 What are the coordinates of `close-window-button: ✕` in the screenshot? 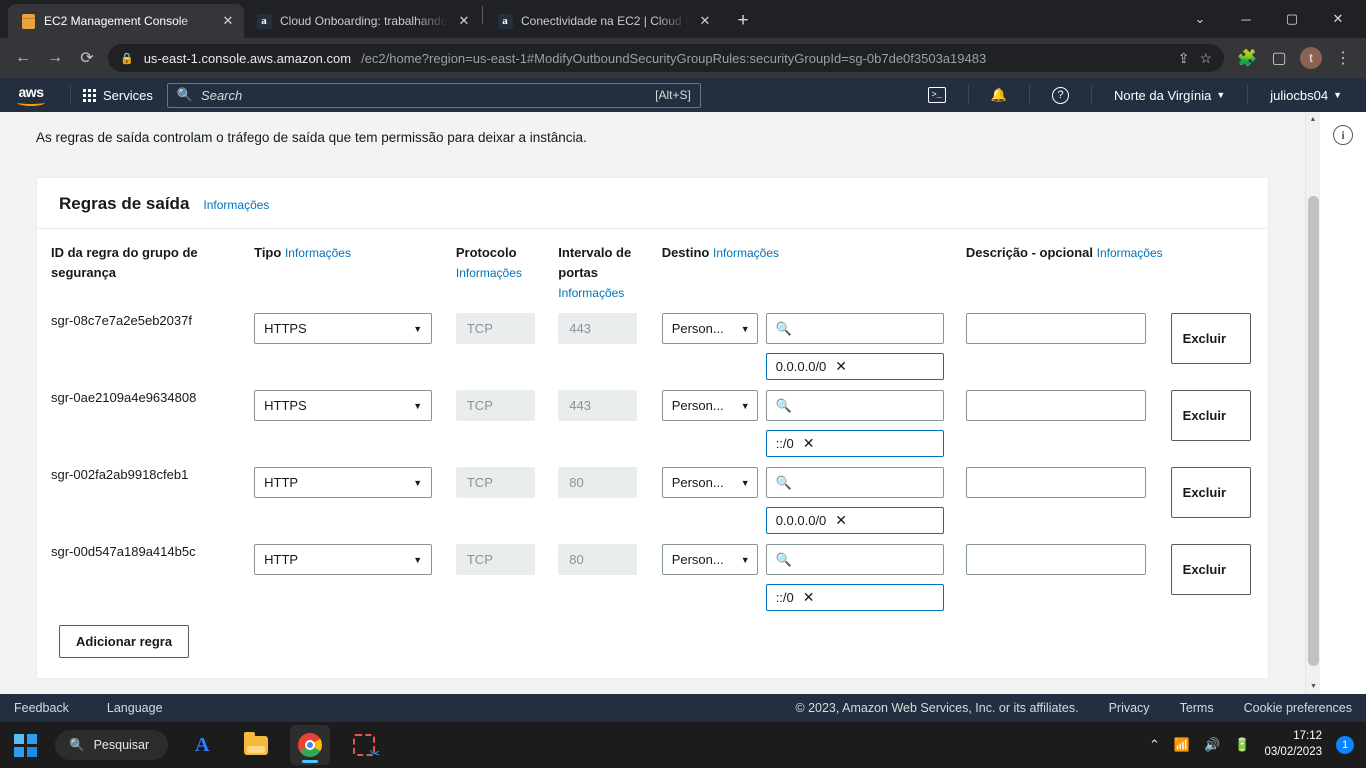 It's located at (1338, 19).